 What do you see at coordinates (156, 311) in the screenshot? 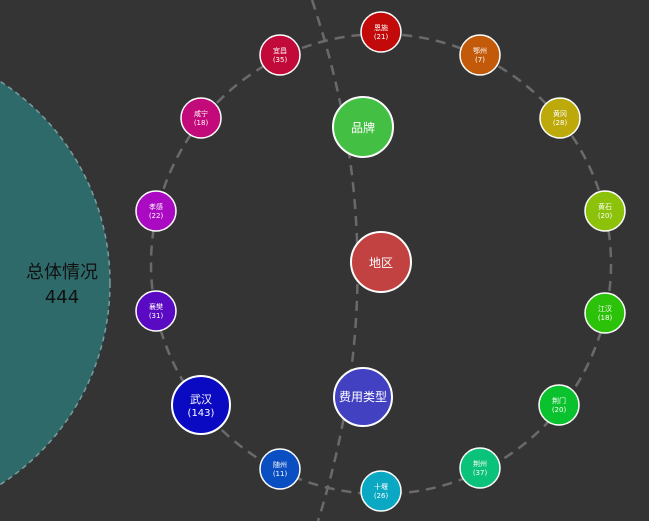
I see `region-node: 襄樊(31)` at bounding box center [156, 311].